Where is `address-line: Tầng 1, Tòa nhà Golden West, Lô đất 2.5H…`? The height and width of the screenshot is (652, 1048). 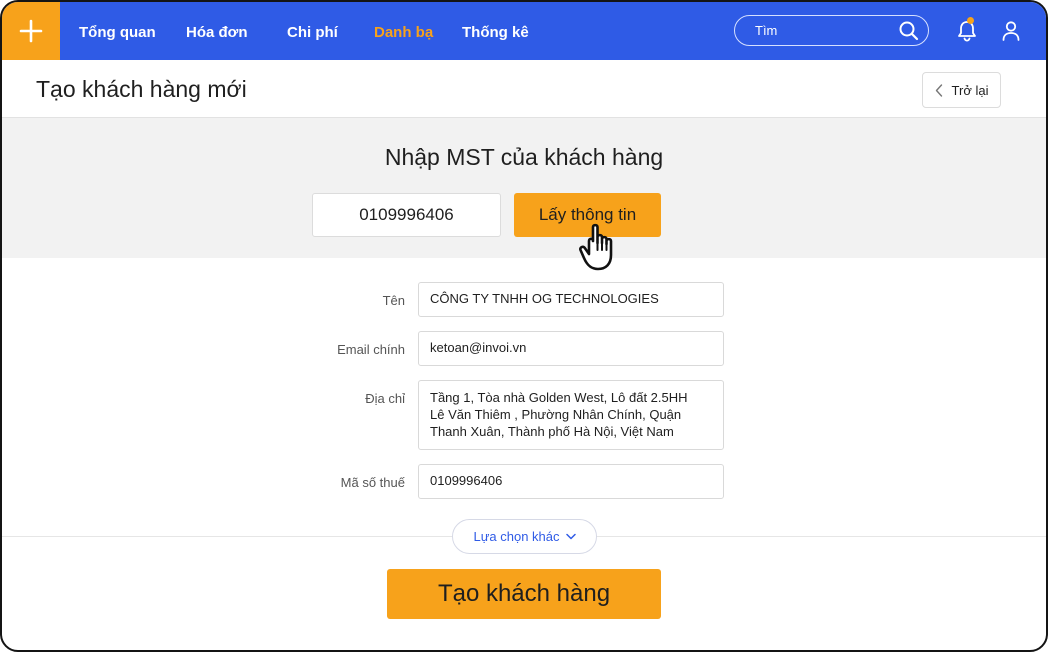 address-line: Tầng 1, Tòa nhà Golden West, Lô đất 2.5H… is located at coordinates (559, 397).